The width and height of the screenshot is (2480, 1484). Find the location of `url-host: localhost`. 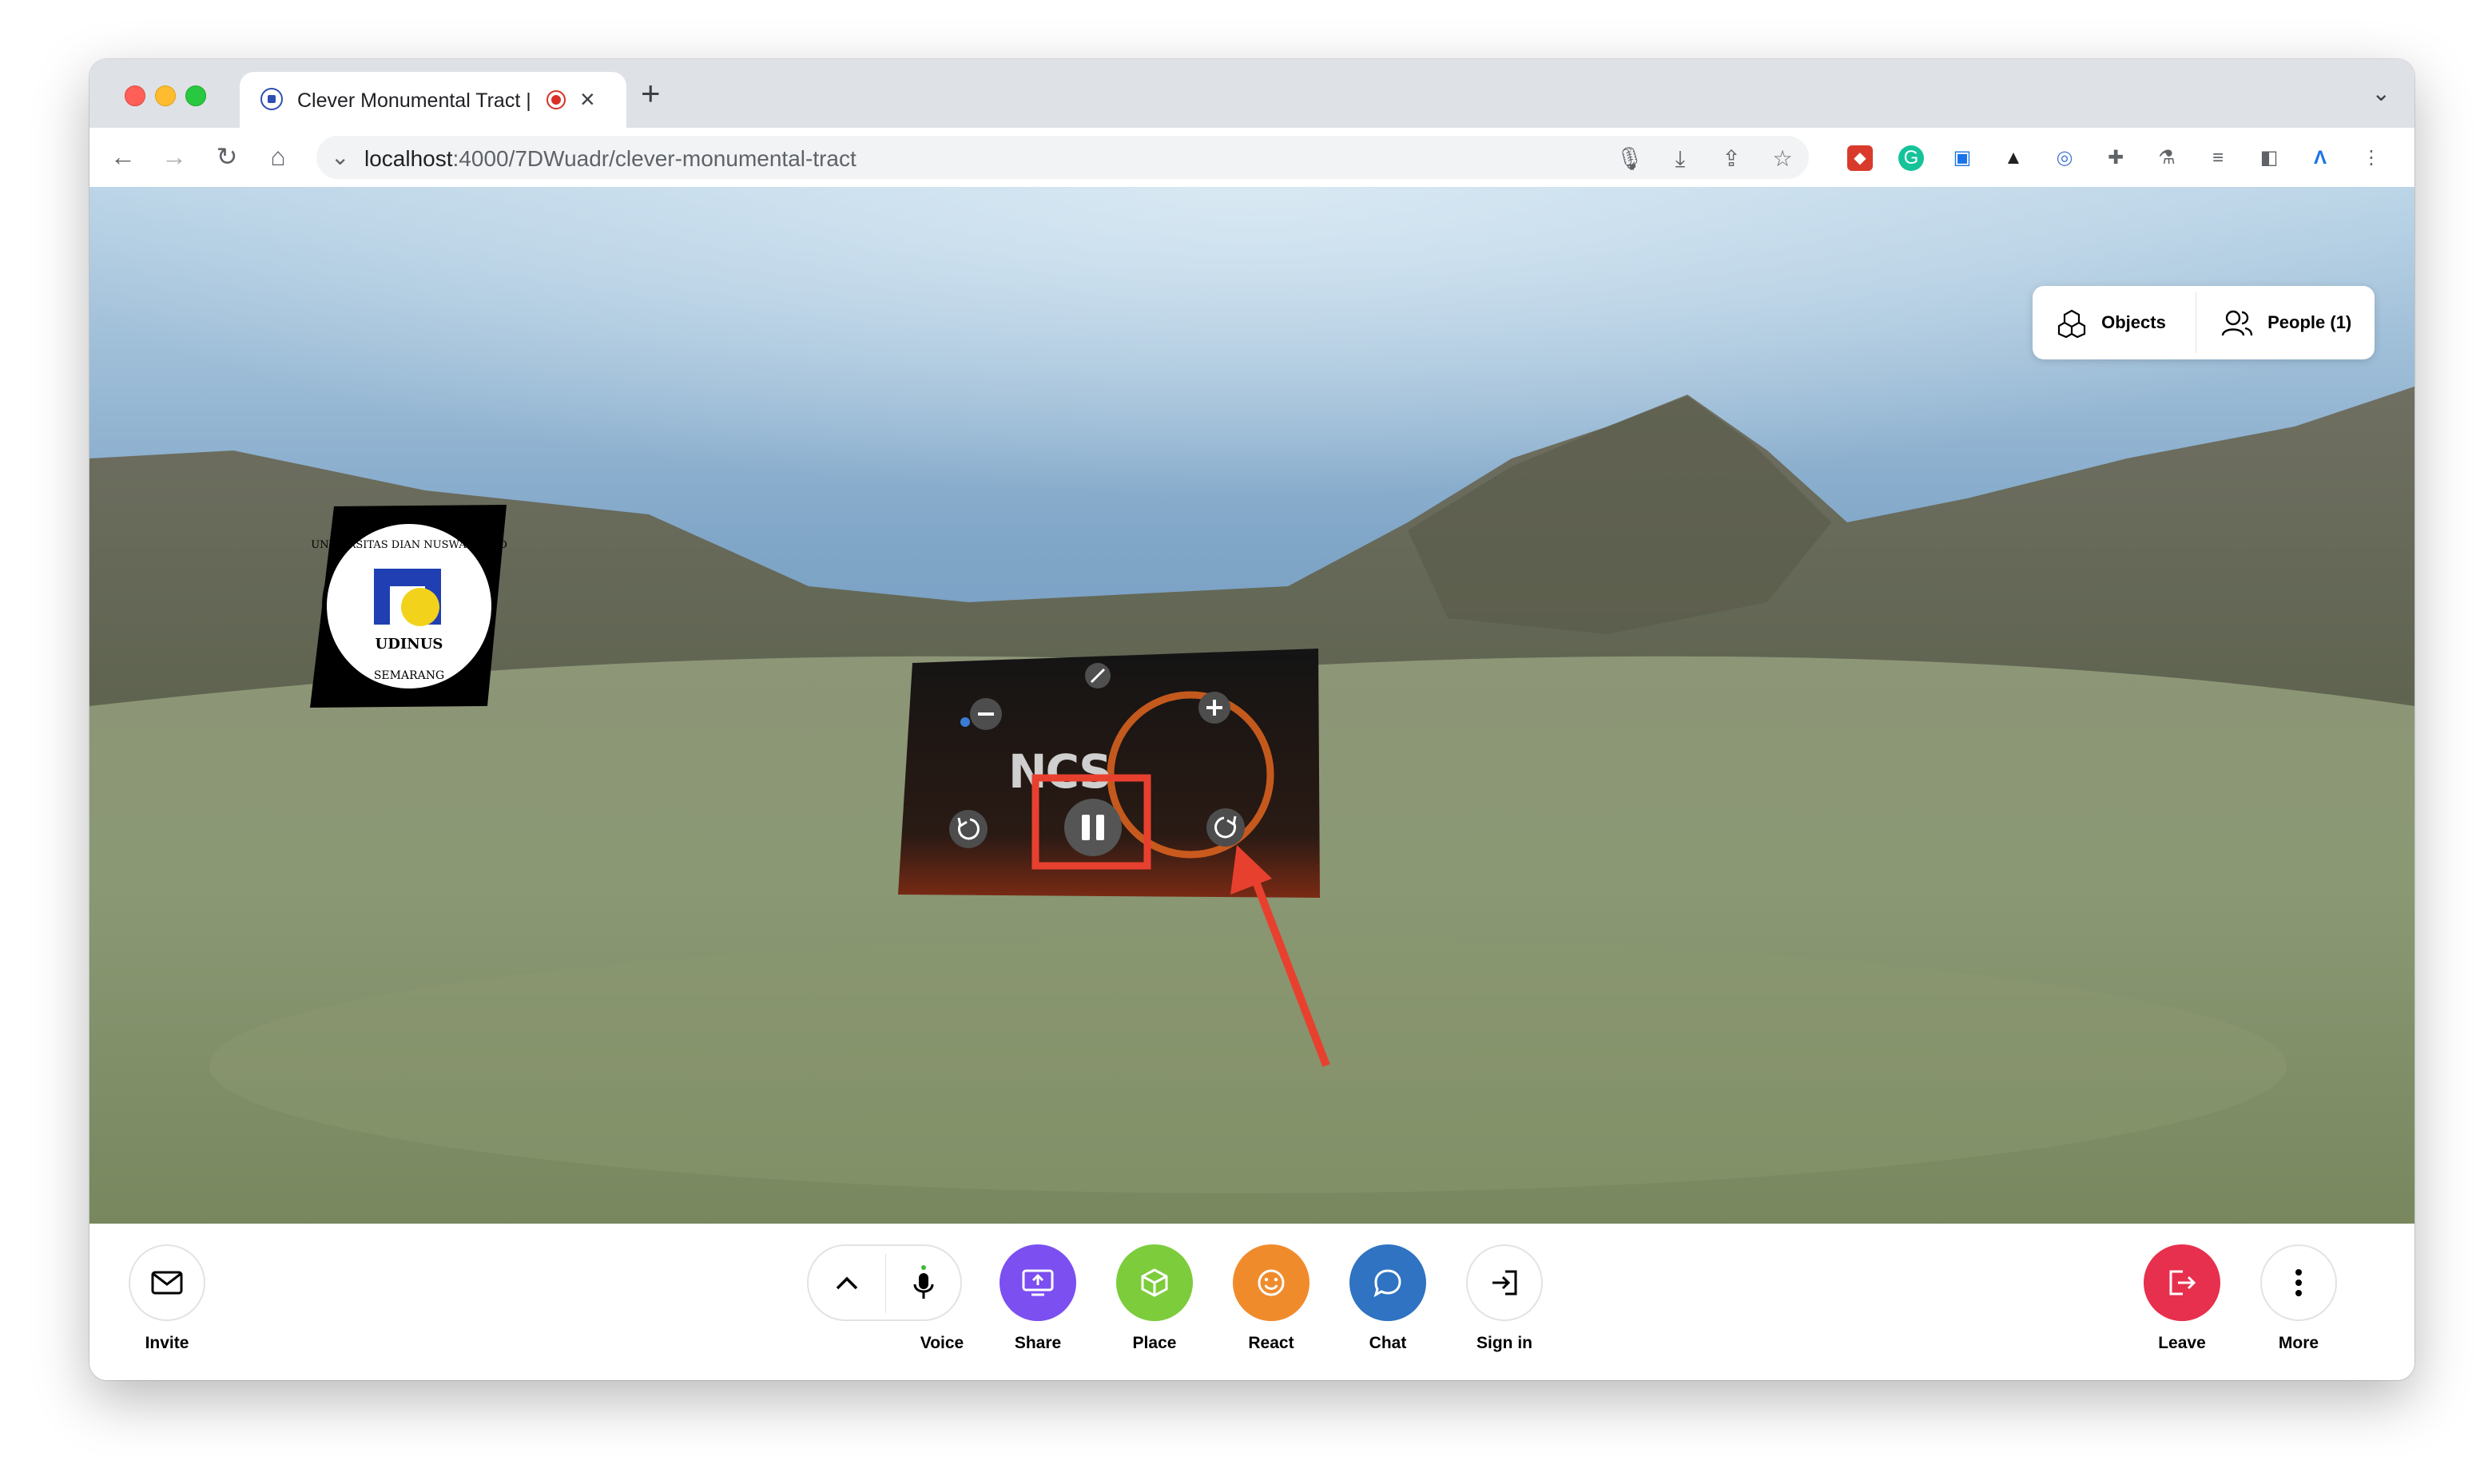

url-host: localhost is located at coordinates (409, 158).